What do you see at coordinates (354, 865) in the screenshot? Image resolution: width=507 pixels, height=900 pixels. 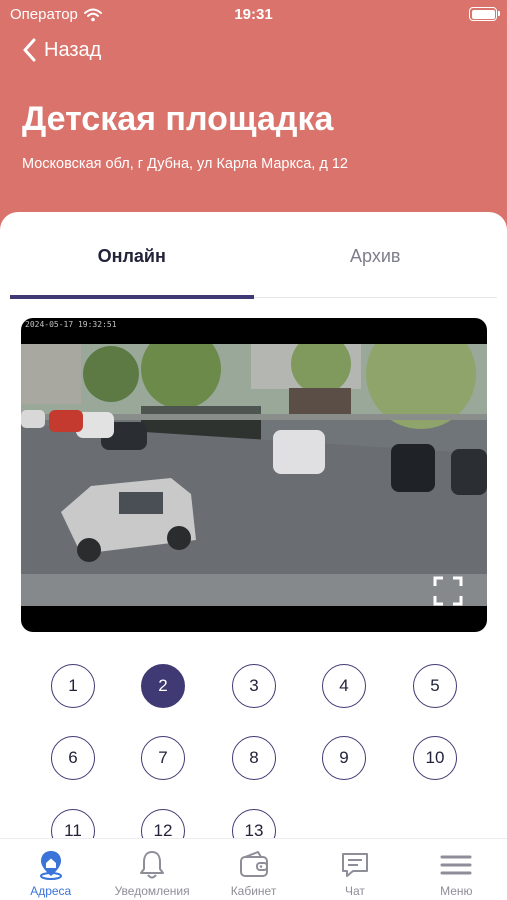 I see `chat-icon` at bounding box center [354, 865].